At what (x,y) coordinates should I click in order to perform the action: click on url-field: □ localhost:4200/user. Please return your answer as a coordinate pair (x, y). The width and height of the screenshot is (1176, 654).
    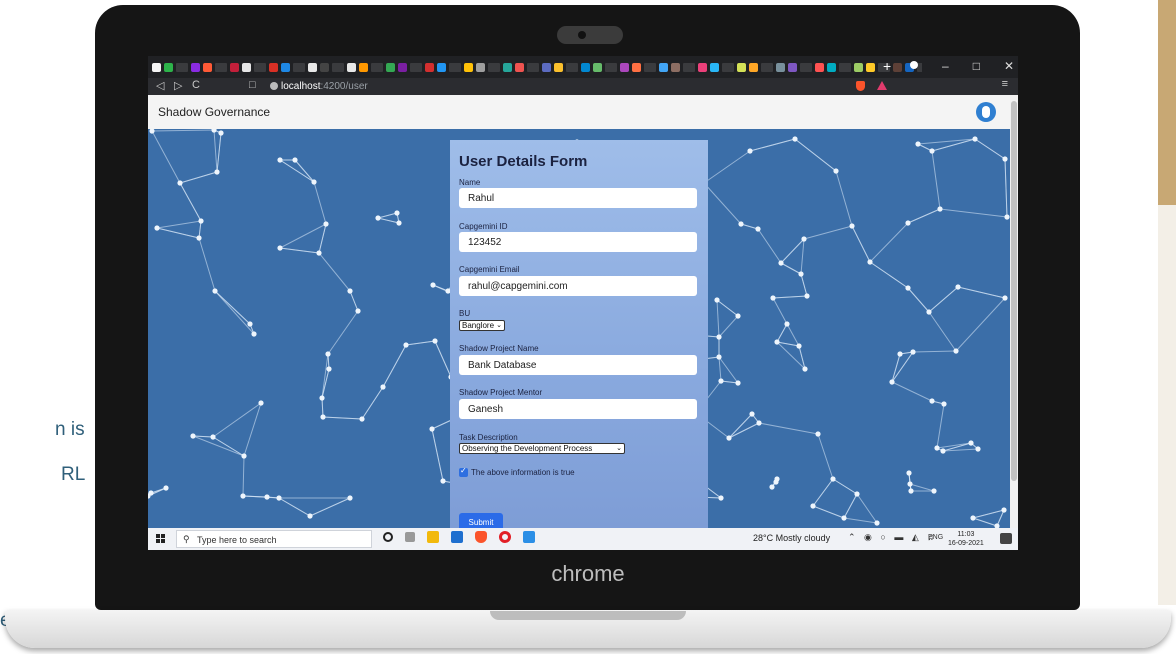
    Looking at the image, I should click on (557, 86).